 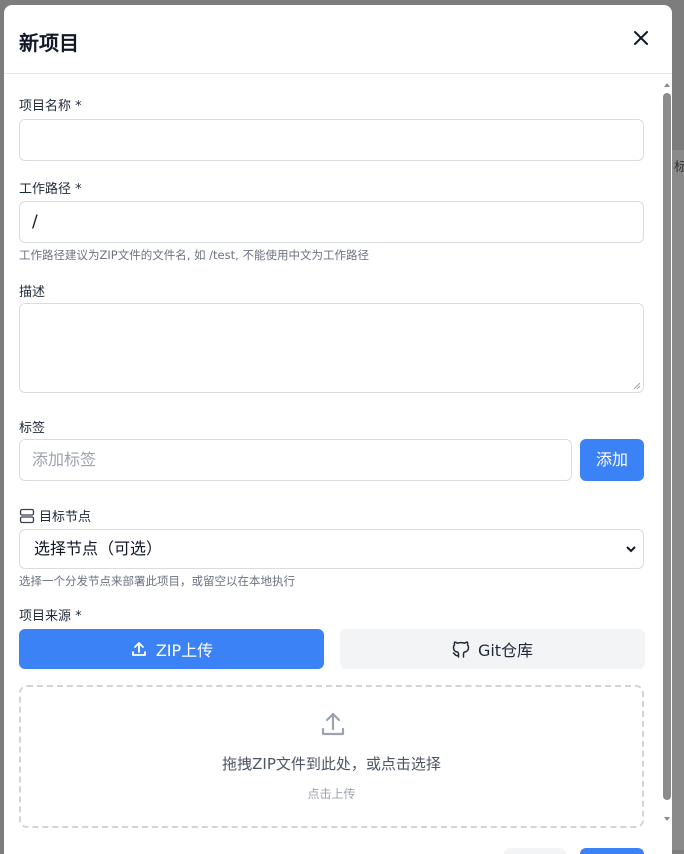 What do you see at coordinates (331, 794) in the screenshot?
I see `dropzone-subtext: 点击上传` at bounding box center [331, 794].